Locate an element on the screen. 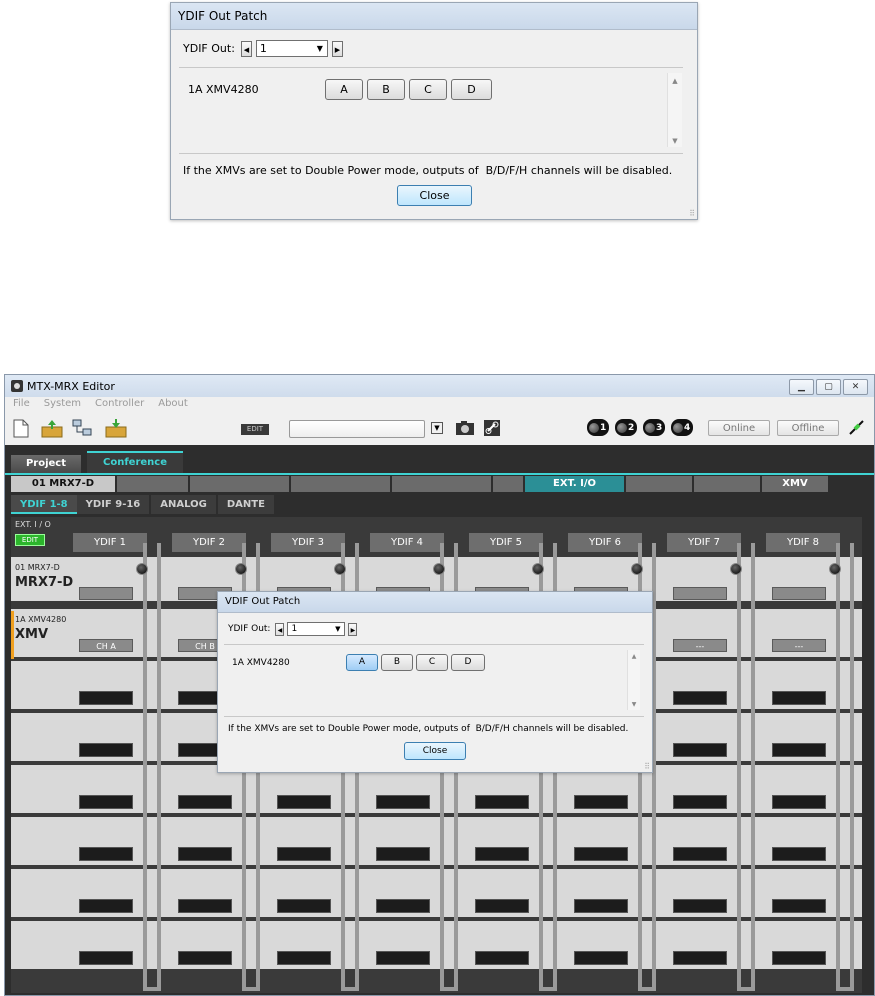  menu-about: About is located at coordinates (173, 404).